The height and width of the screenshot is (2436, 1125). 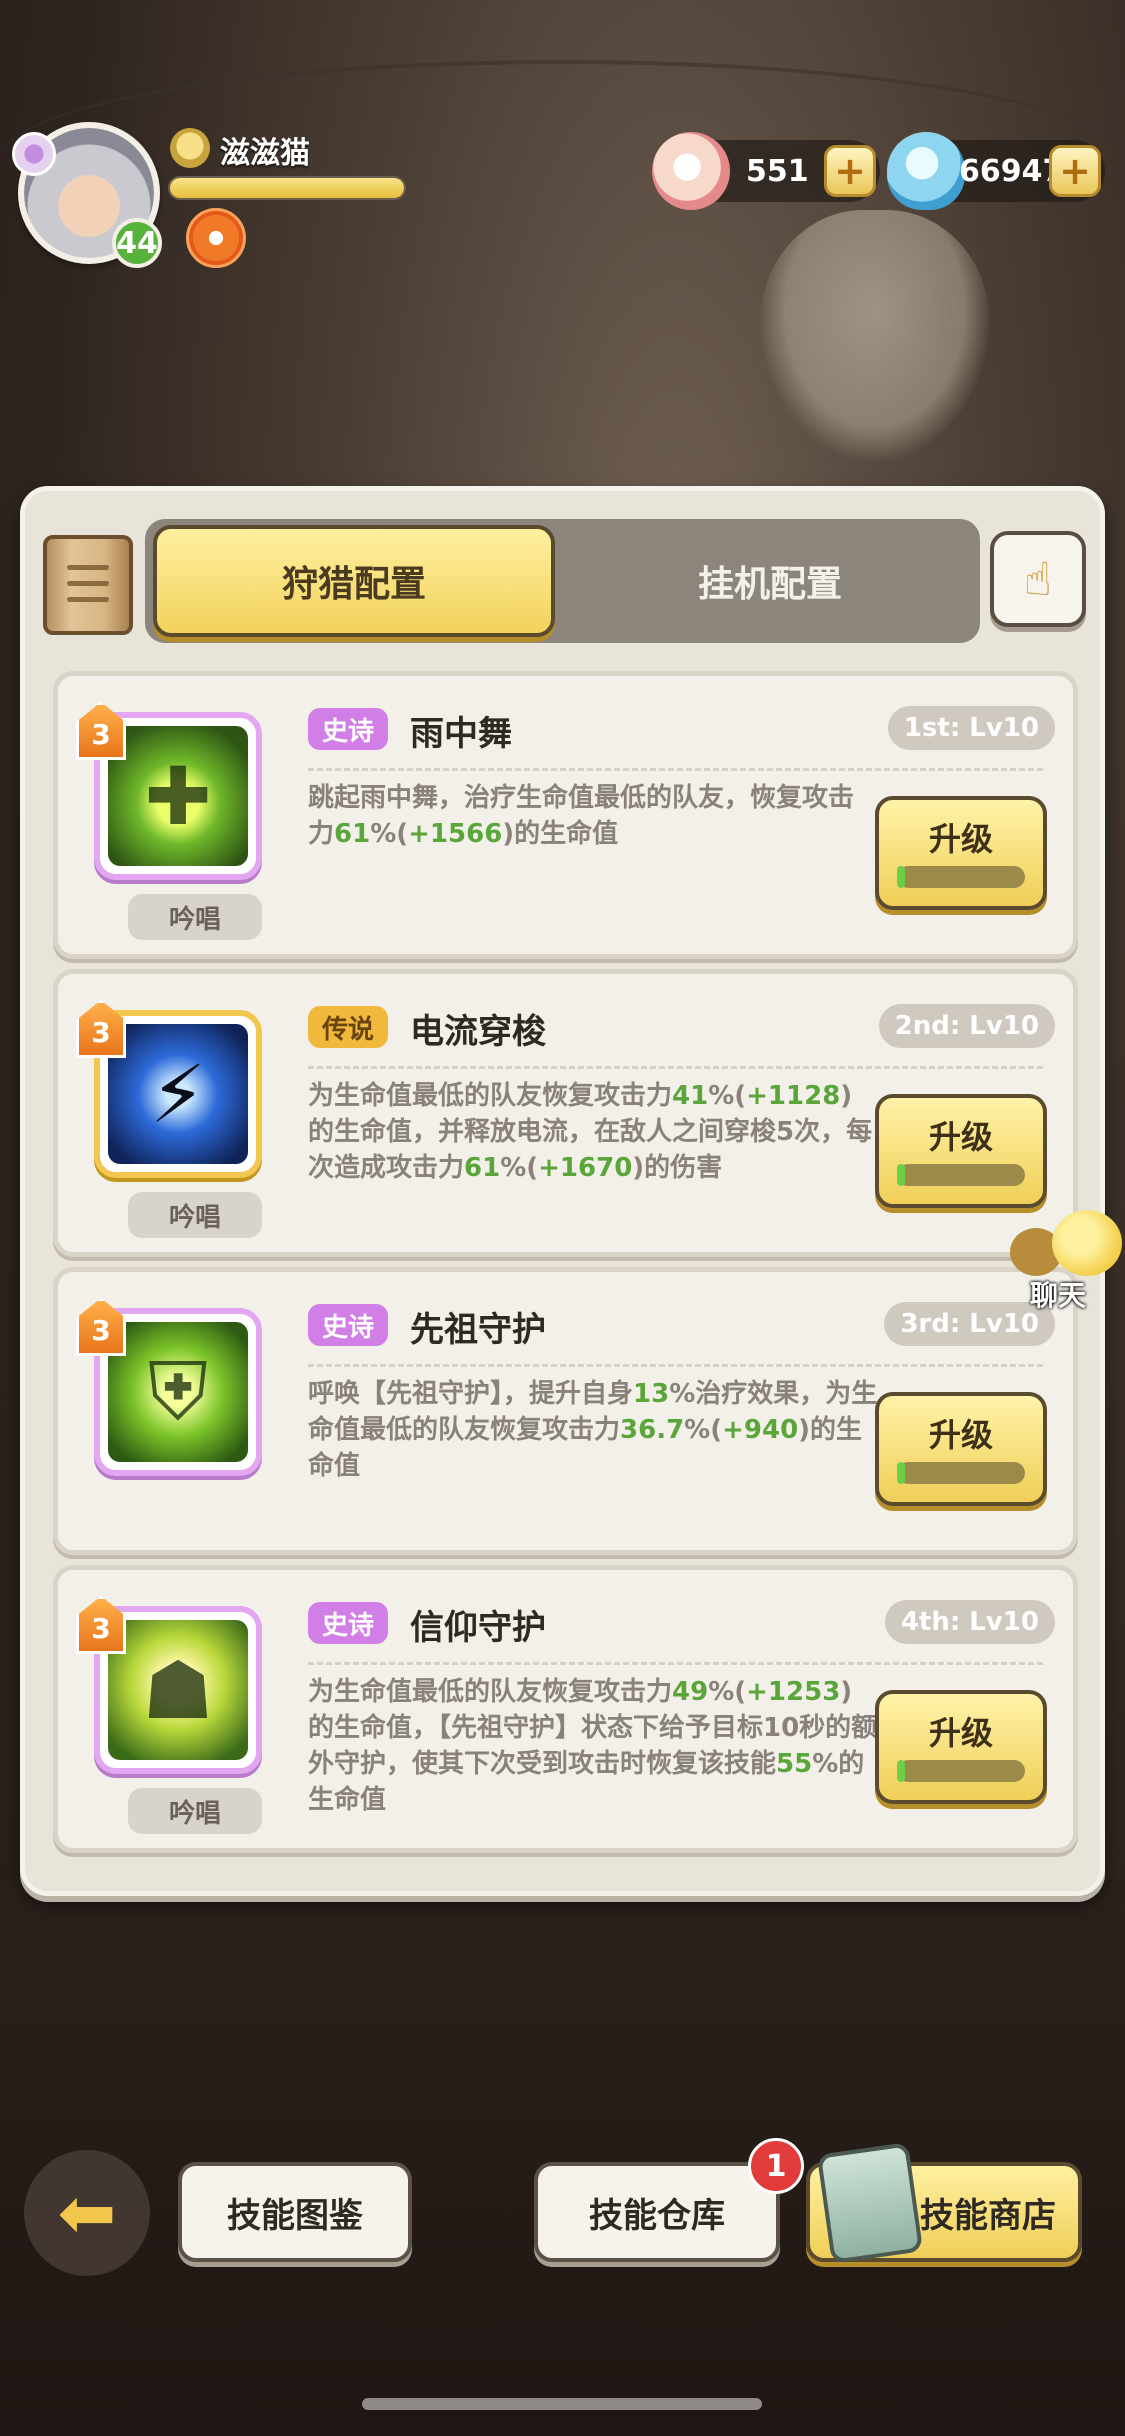 What do you see at coordinates (777, 171) in the screenshot?
I see `pearl-count: 551` at bounding box center [777, 171].